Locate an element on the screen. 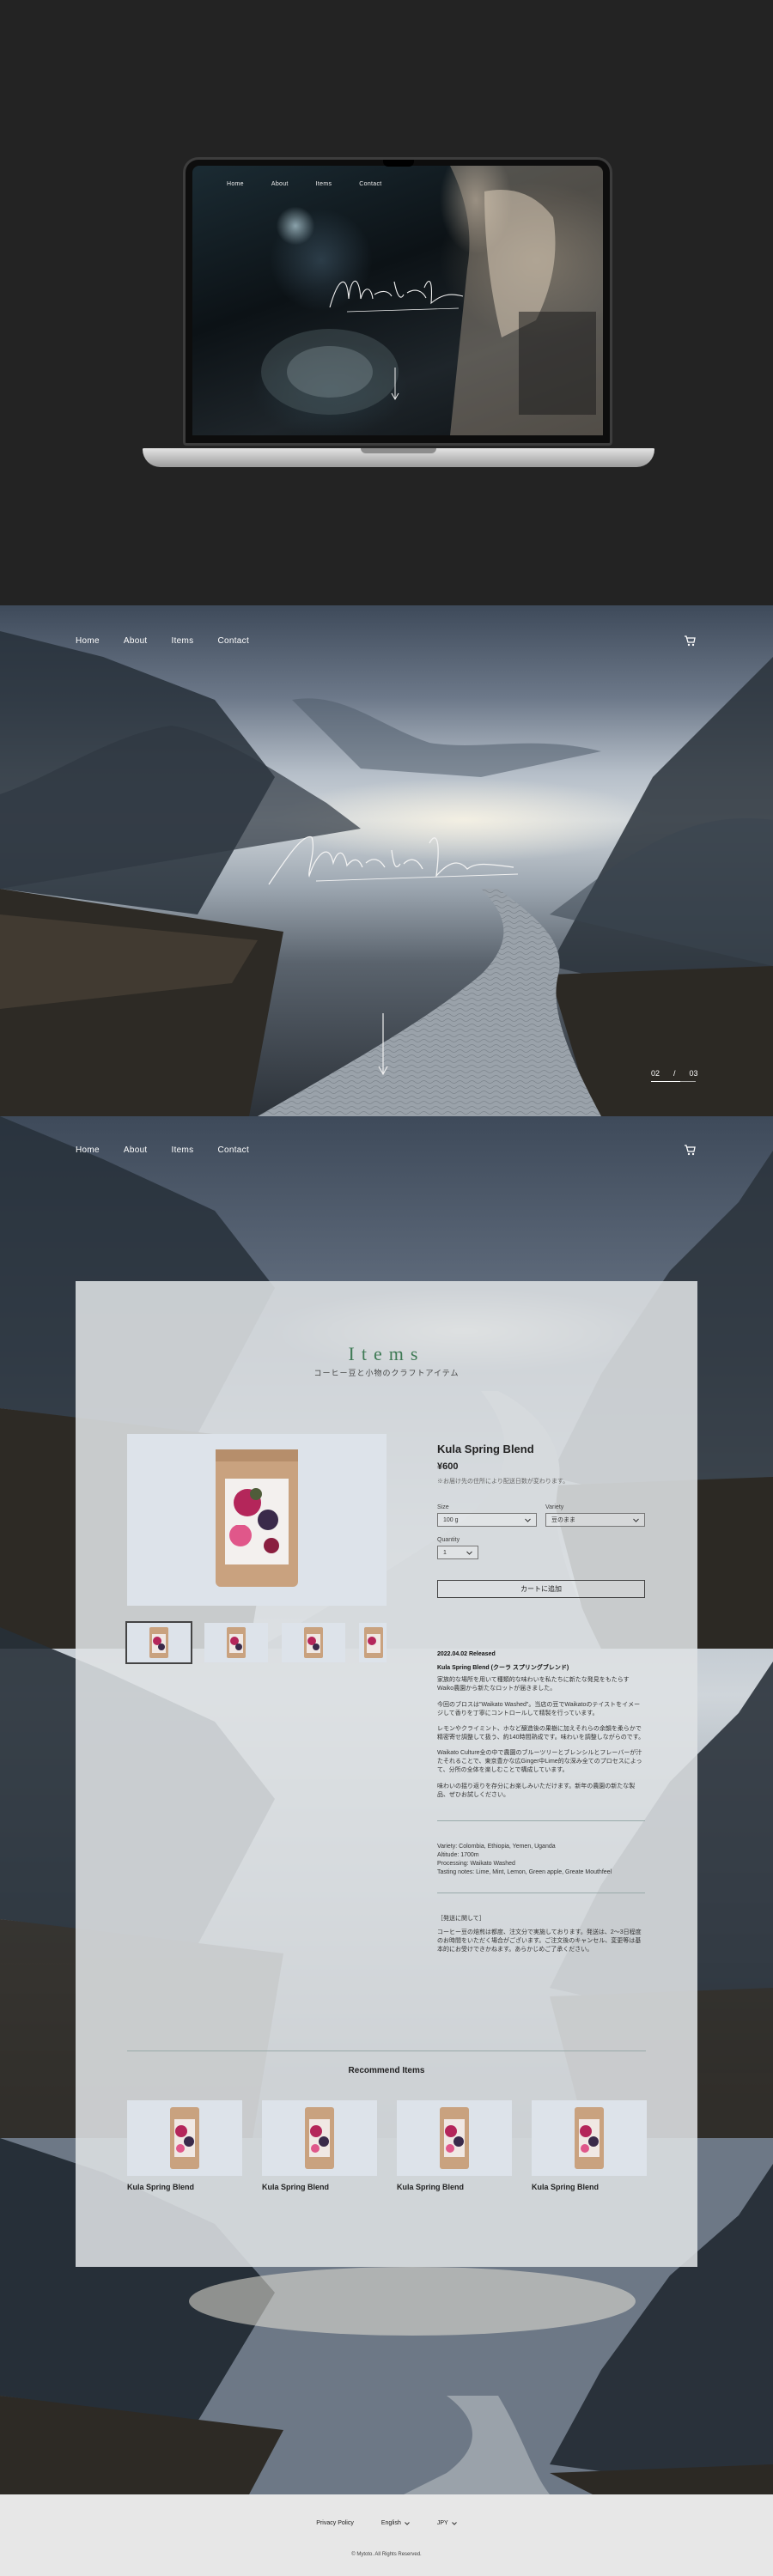 The width and height of the screenshot is (773, 2576). slide-current: 02 is located at coordinates (655, 1074).